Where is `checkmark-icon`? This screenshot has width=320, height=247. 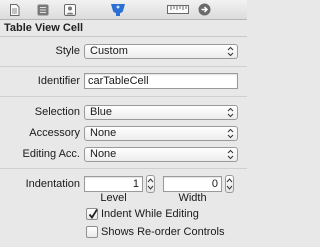 checkmark-icon is located at coordinates (93, 214).